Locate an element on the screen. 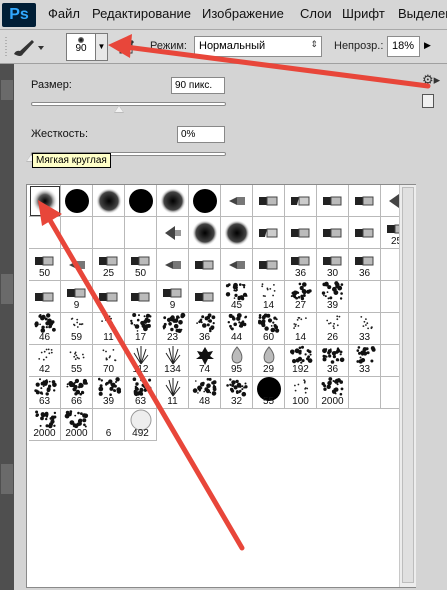 The image size is (447, 590). brush-preset-cell: 23 is located at coordinates (173, 329).